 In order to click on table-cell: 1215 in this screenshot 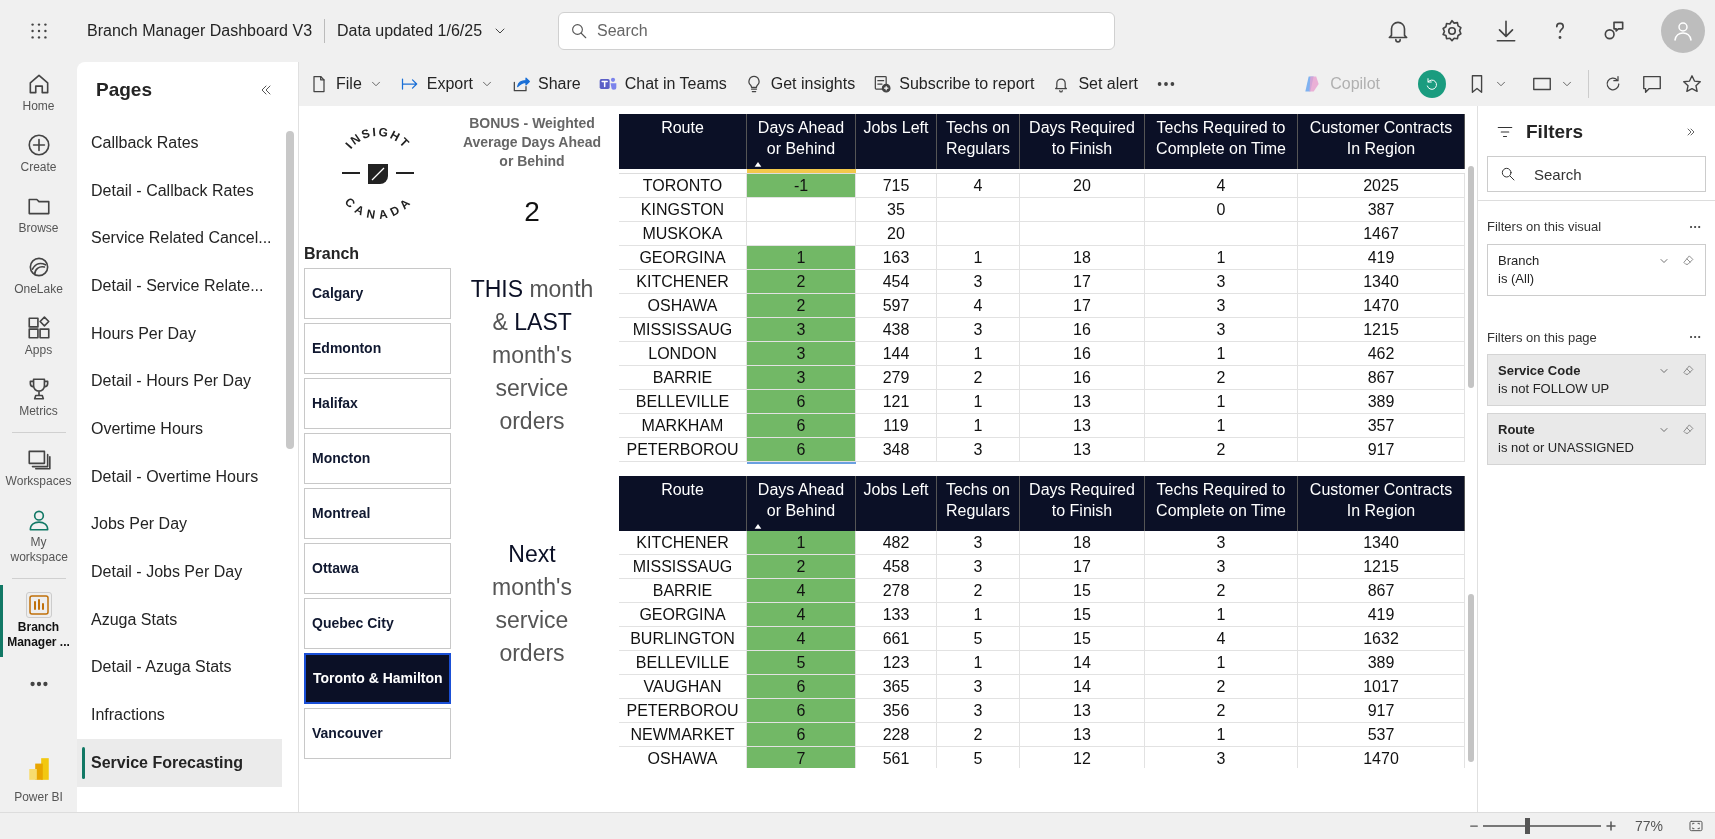, I will do `click(1381, 566)`.